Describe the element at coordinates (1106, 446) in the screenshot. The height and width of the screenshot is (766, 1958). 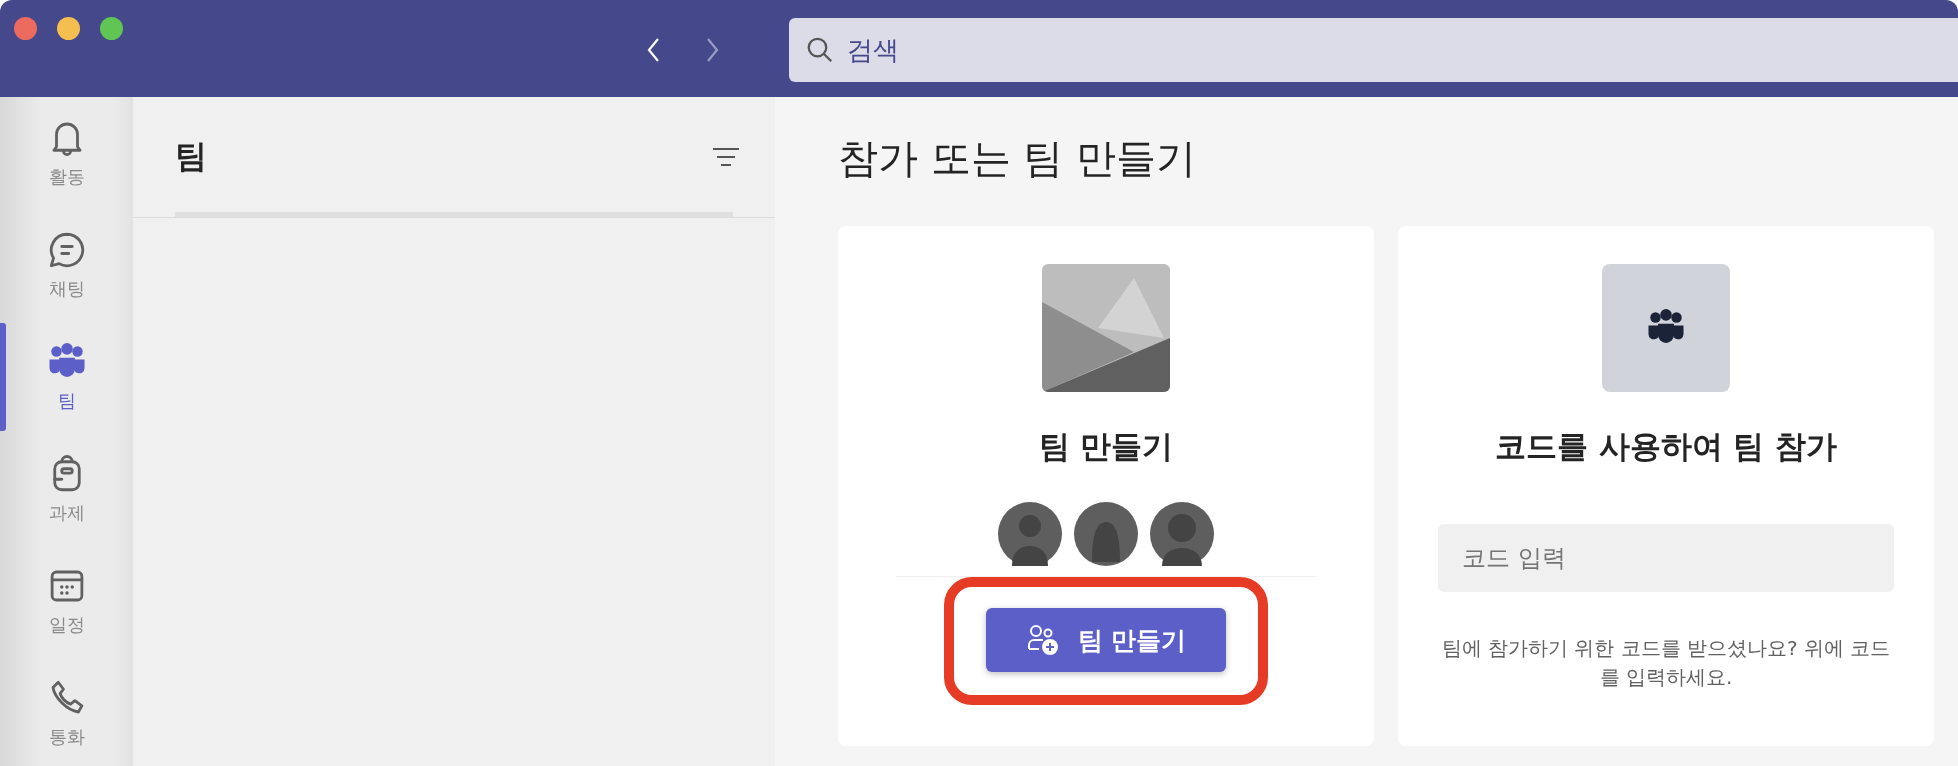
I see `card-title: 팀 만들기` at that location.